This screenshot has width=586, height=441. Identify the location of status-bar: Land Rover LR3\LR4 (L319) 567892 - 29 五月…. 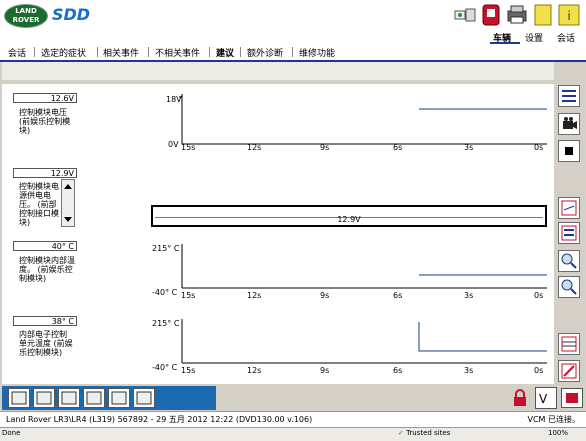
(293, 419).